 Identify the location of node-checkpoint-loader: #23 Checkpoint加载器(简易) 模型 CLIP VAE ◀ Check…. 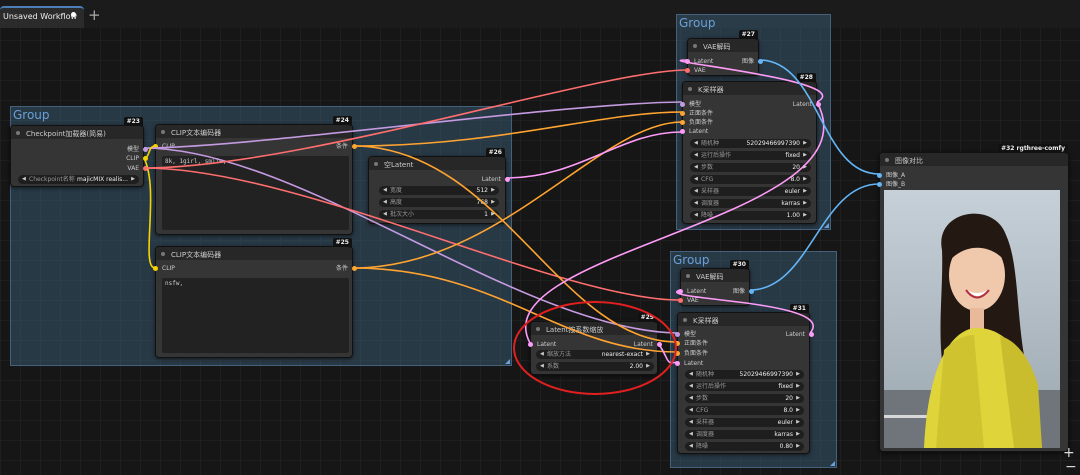
(79, 152).